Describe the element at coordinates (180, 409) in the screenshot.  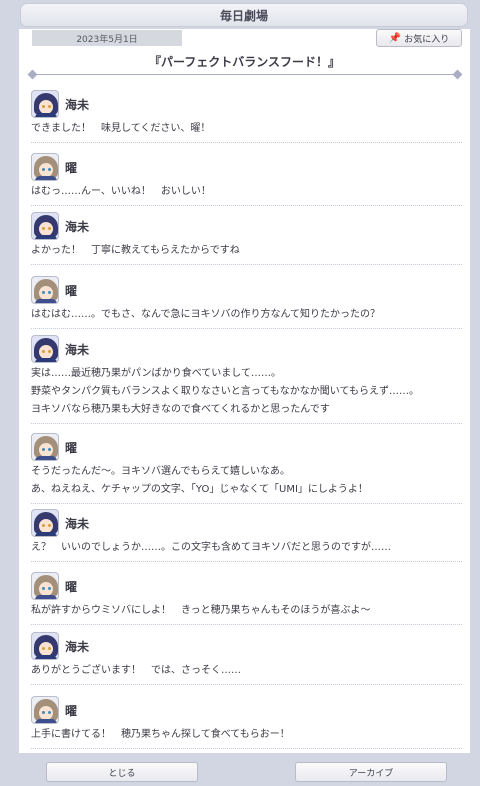
I see `dialogue-line: ヨキソバなら穂乃果も大好きなので食べてくれるかと思ったんです` at that location.